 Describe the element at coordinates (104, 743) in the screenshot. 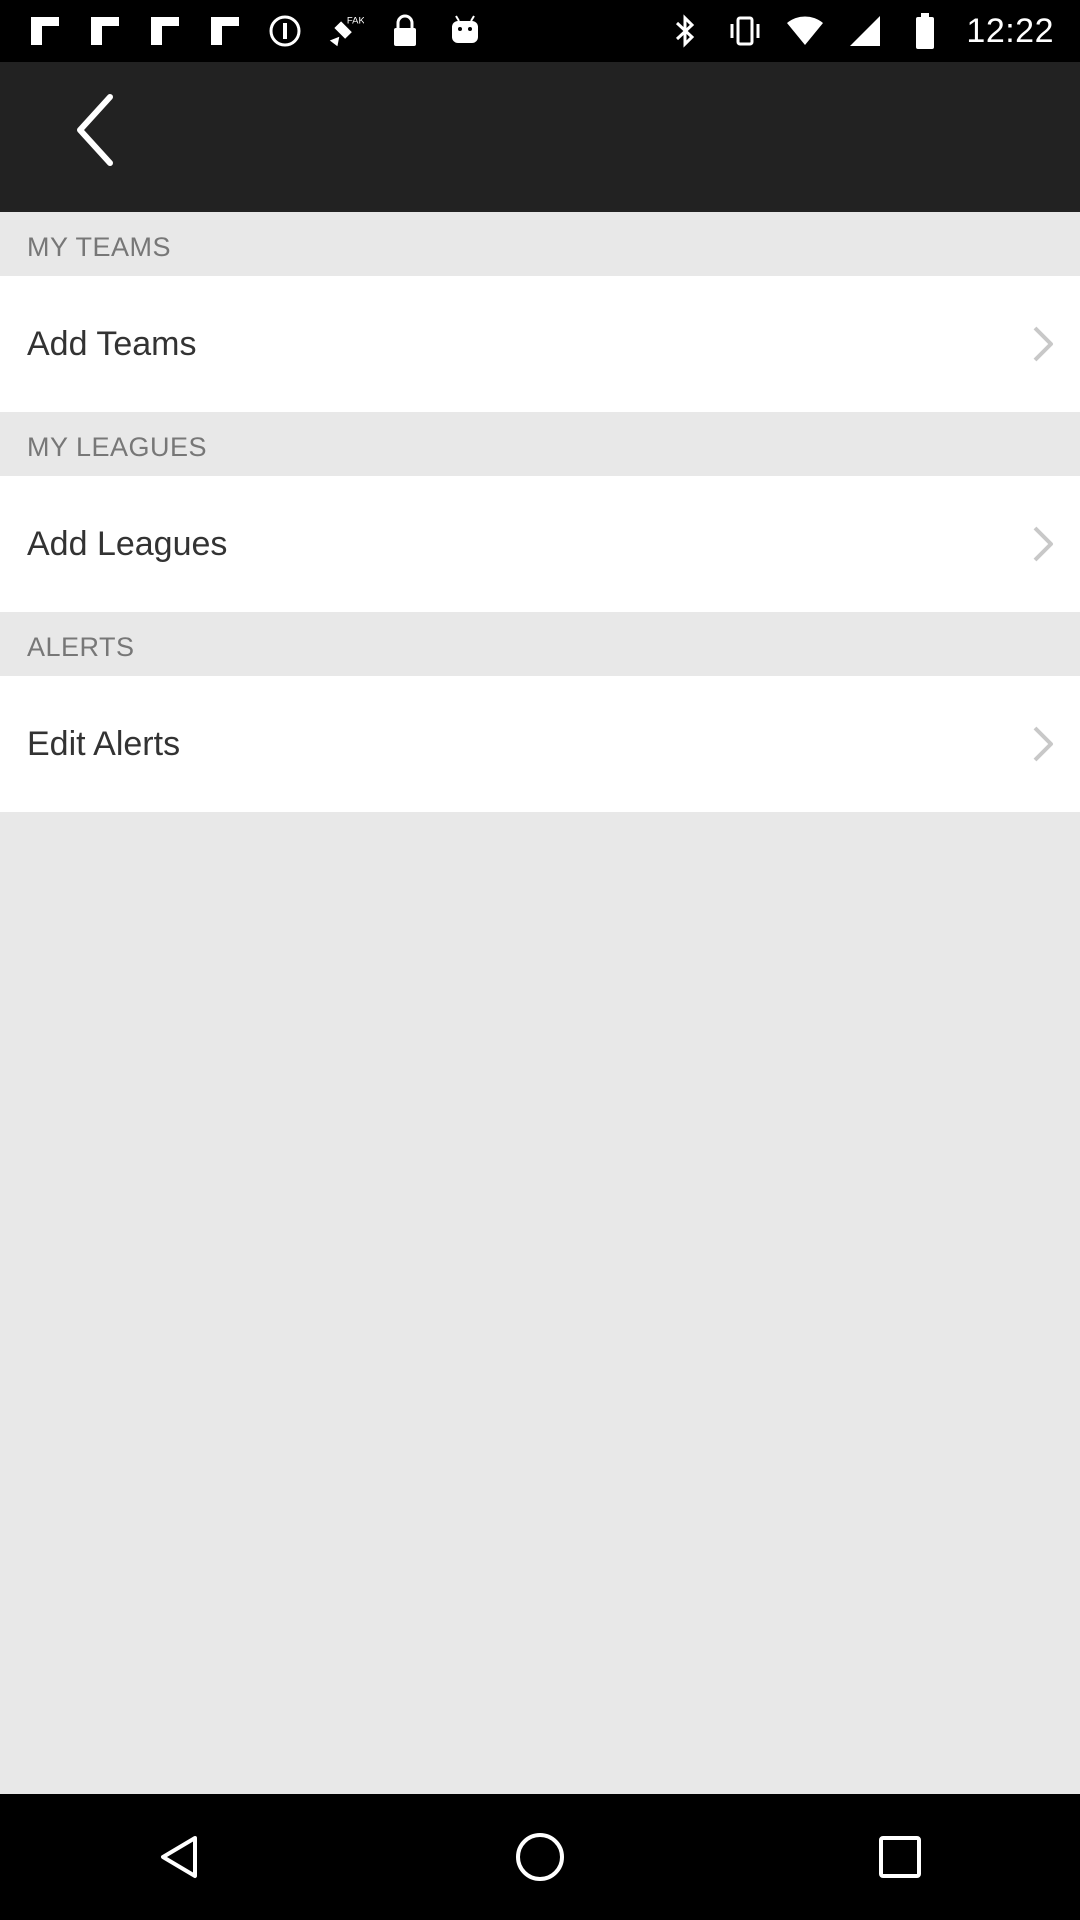

I see `edit-alerts-label: Edit Alerts` at that location.